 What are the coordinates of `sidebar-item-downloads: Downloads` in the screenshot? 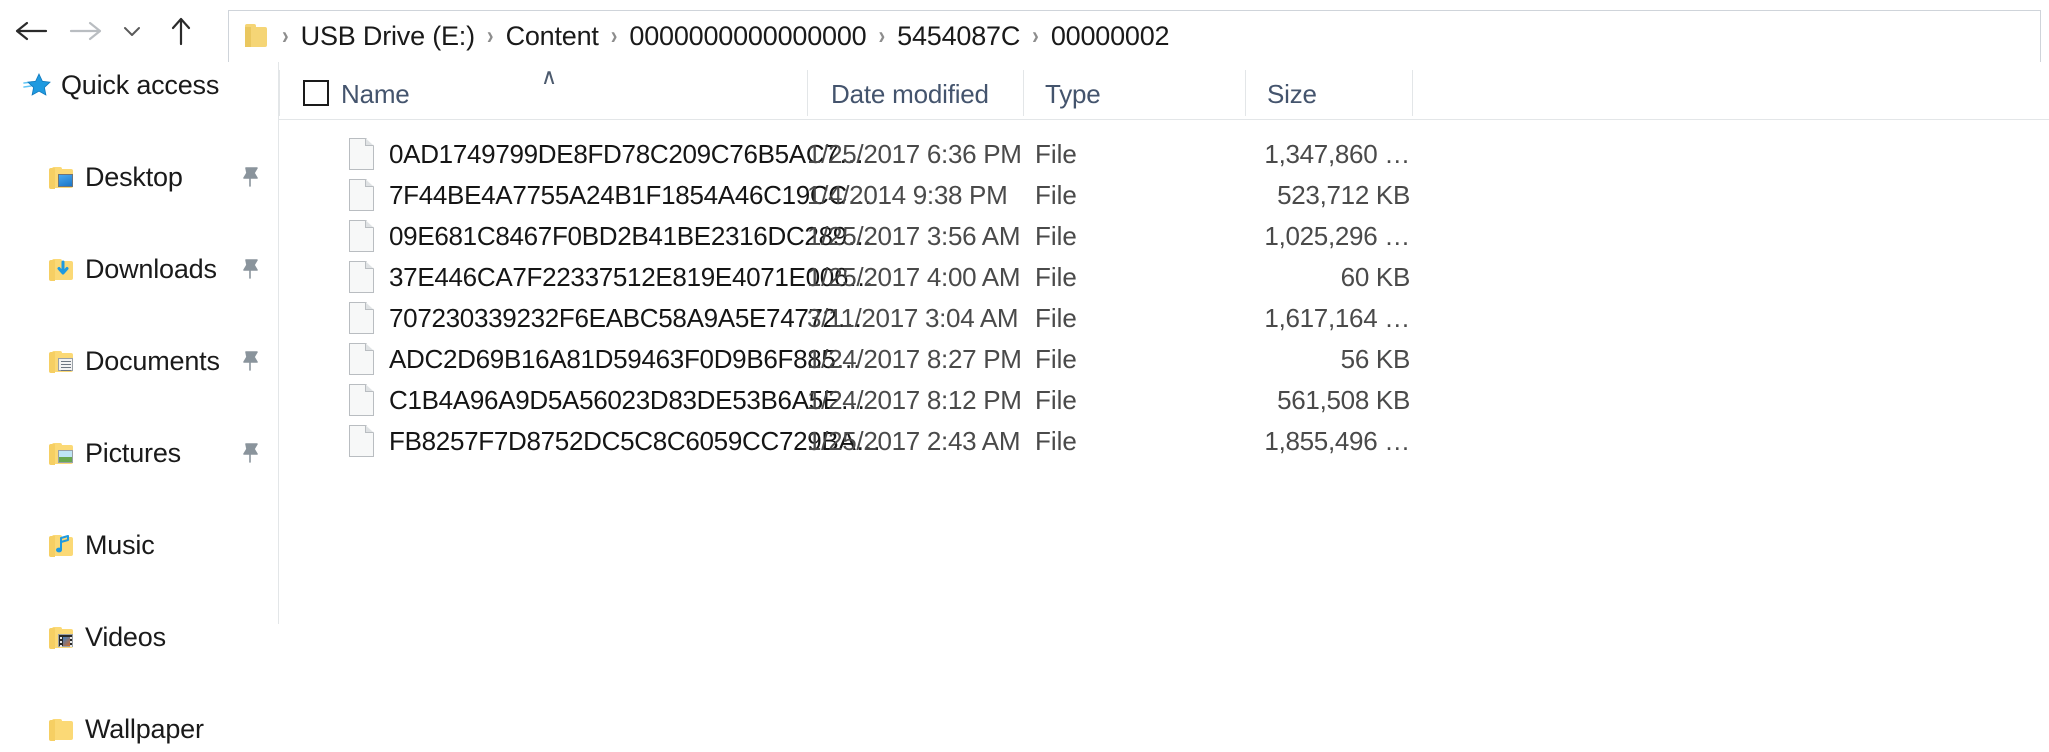 It's located at (139, 269).